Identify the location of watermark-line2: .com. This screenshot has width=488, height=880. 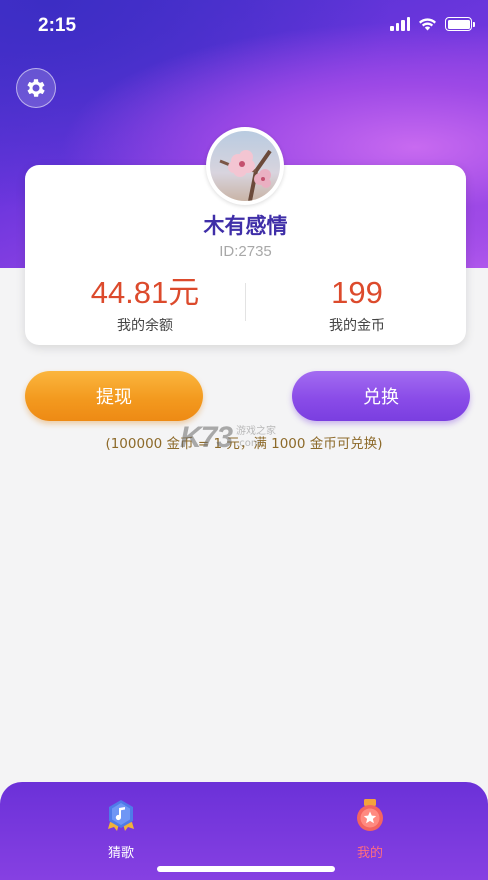
(248, 443).